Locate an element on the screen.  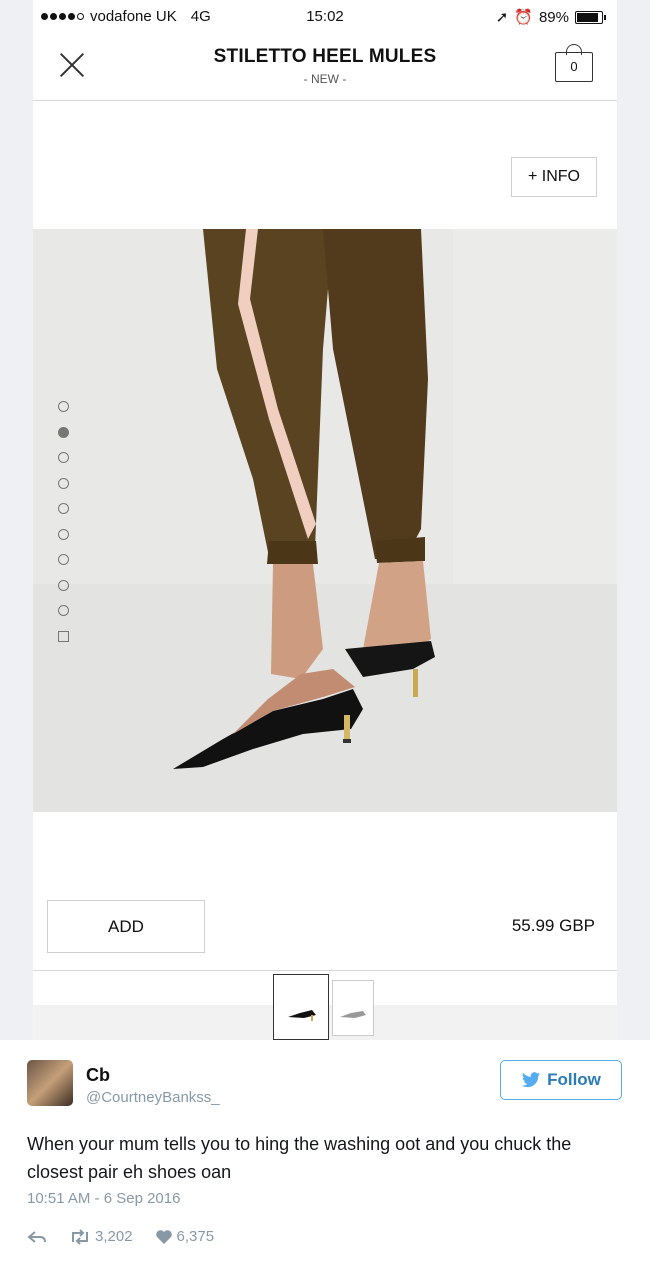
status-bar: vodafone UK 4G 15:02 ➚ ⏰ 89% is located at coordinates (325, 17).